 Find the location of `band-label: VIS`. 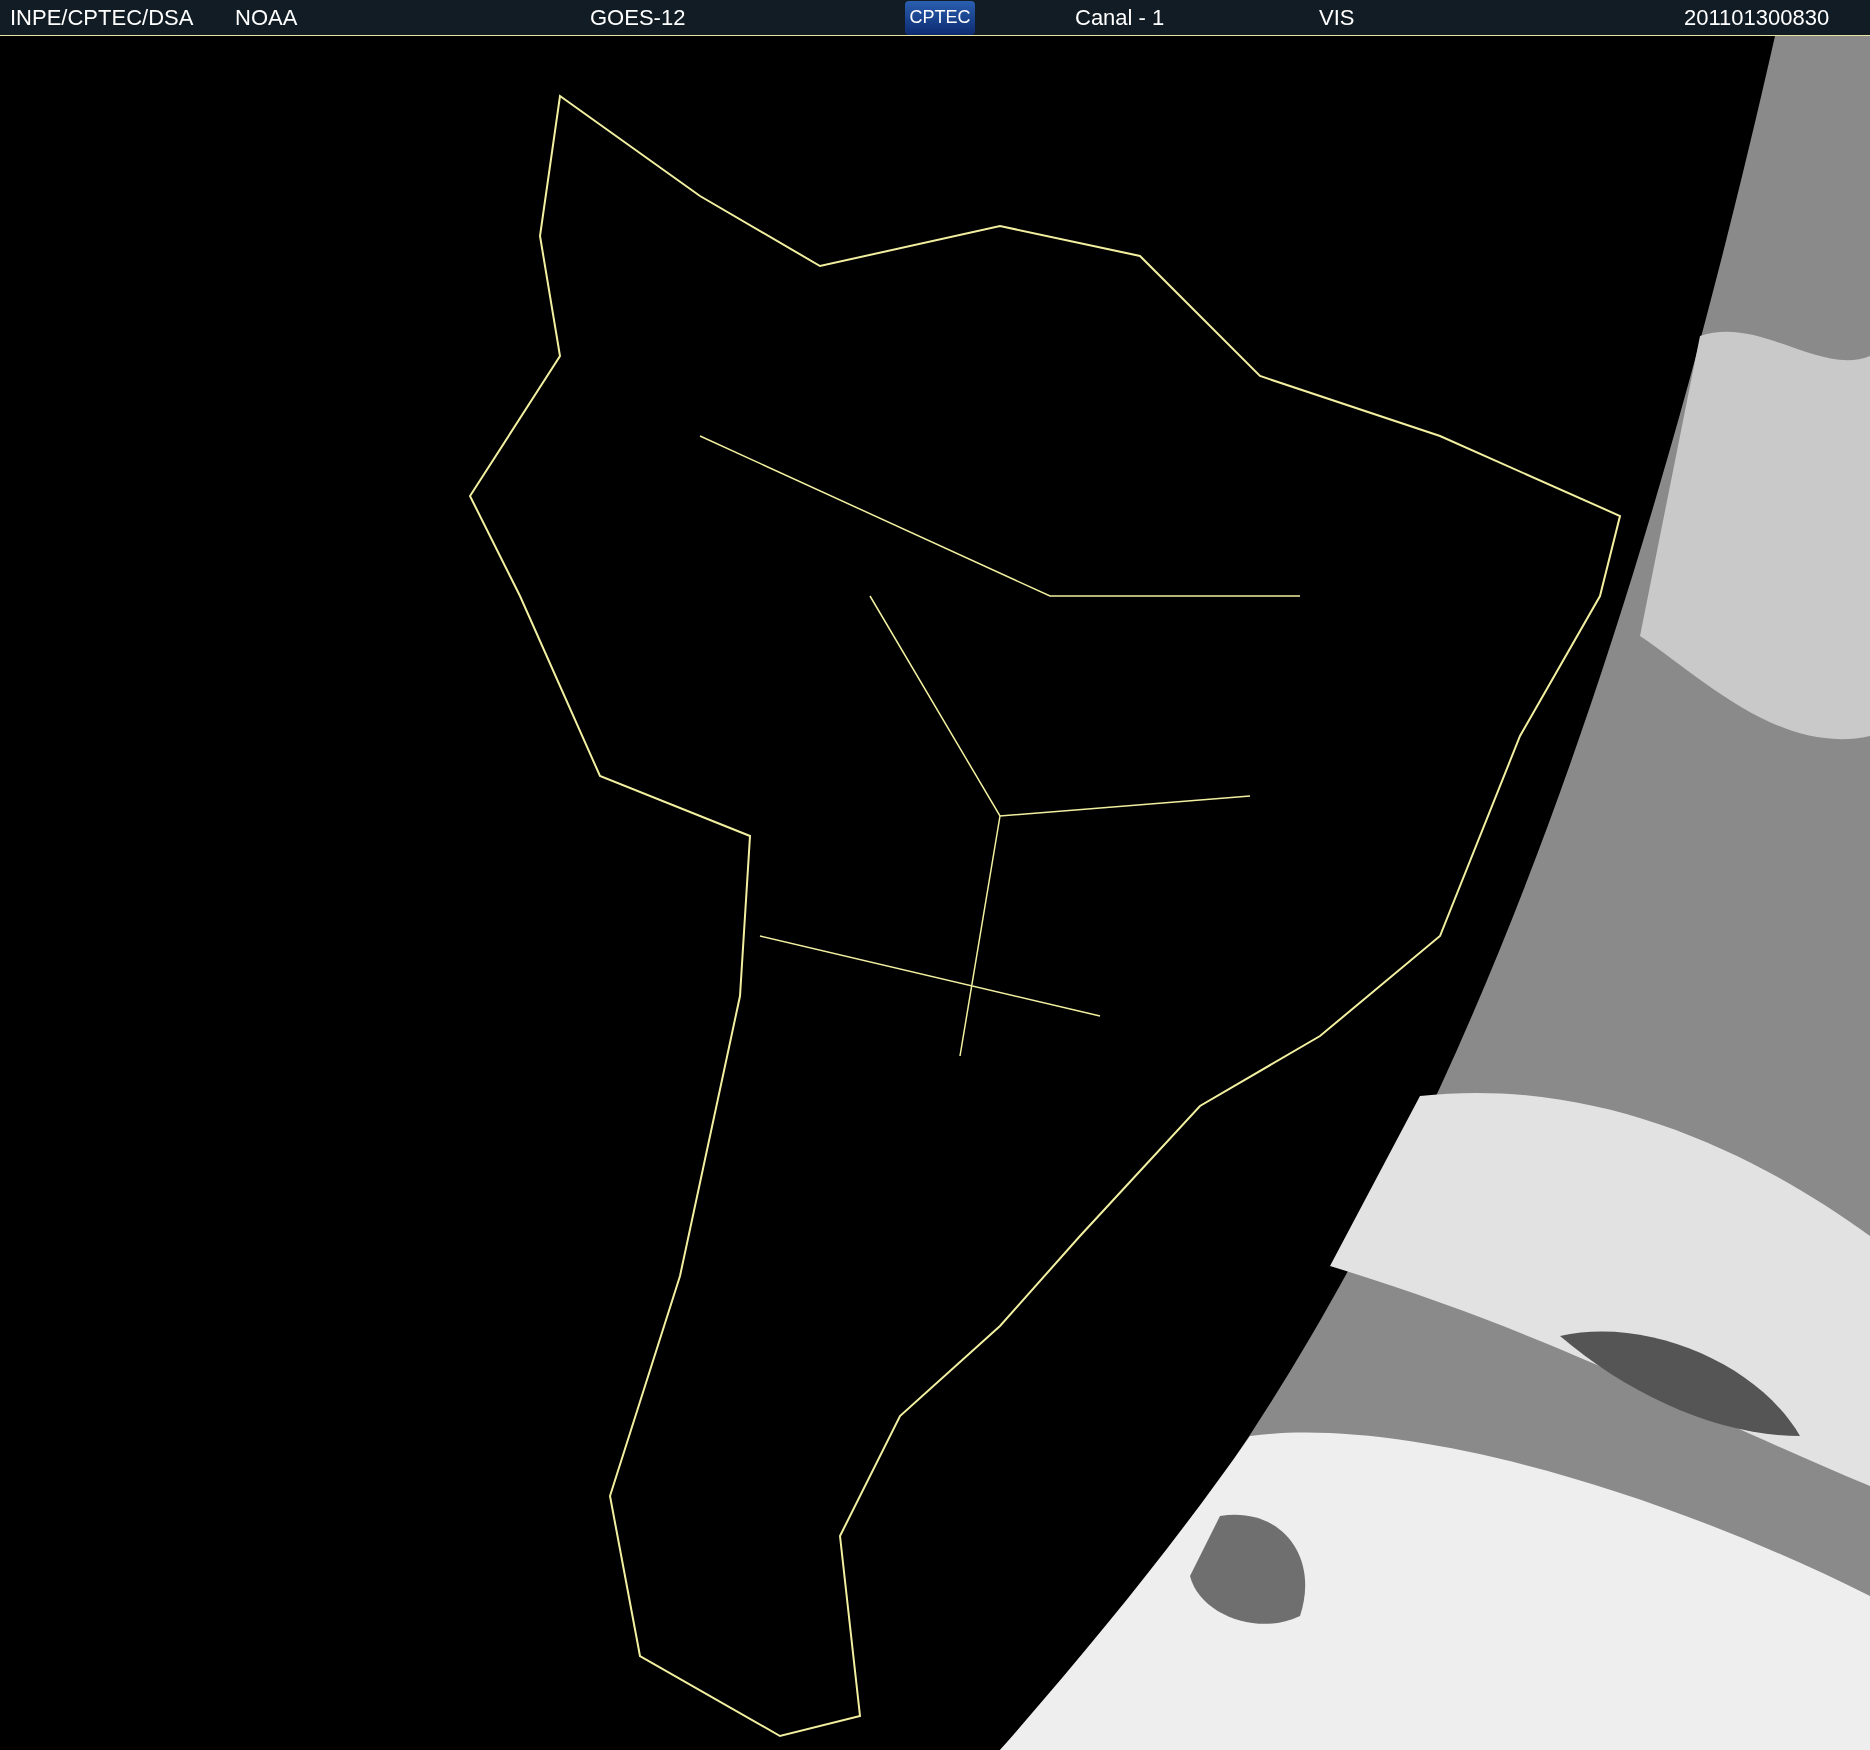

band-label: VIS is located at coordinates (1337, 18).